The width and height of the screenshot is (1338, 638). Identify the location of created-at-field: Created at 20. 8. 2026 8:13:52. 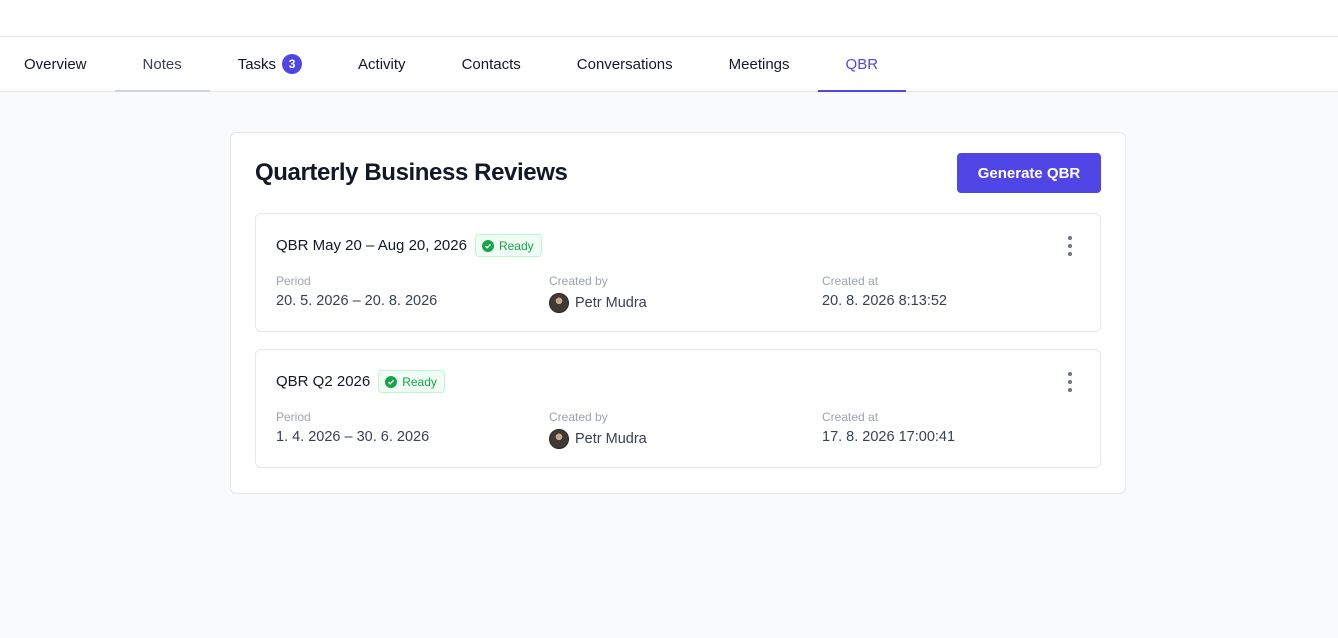
(884, 291).